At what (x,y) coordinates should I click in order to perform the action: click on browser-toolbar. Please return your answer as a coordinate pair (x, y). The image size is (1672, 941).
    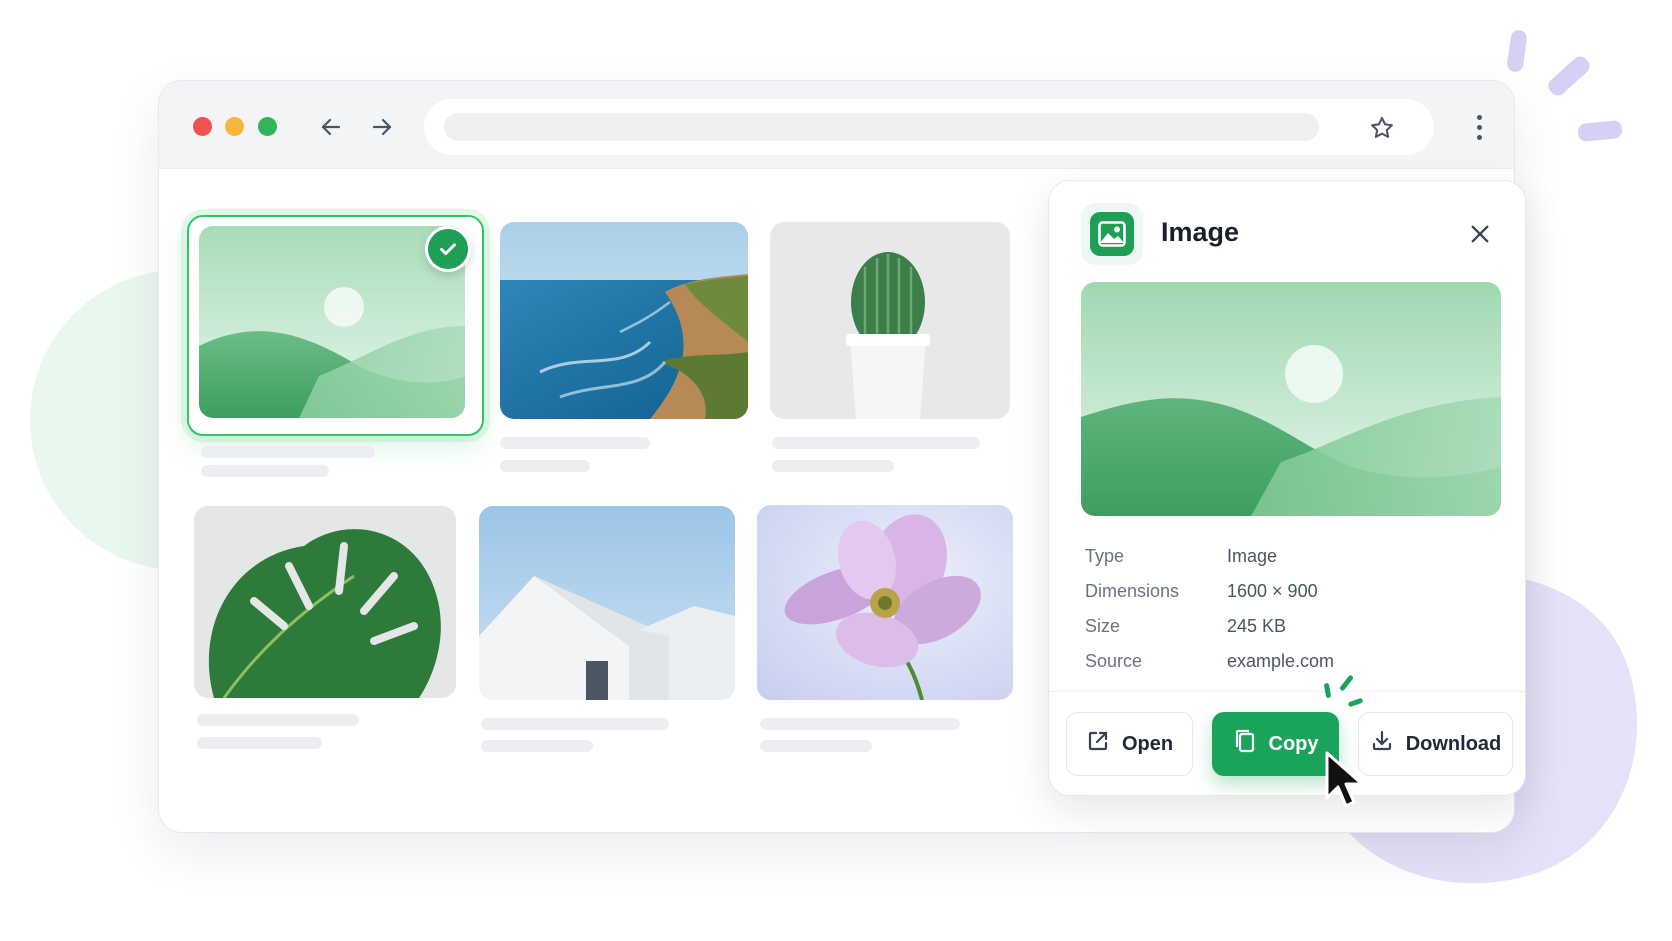
    Looking at the image, I should click on (836, 125).